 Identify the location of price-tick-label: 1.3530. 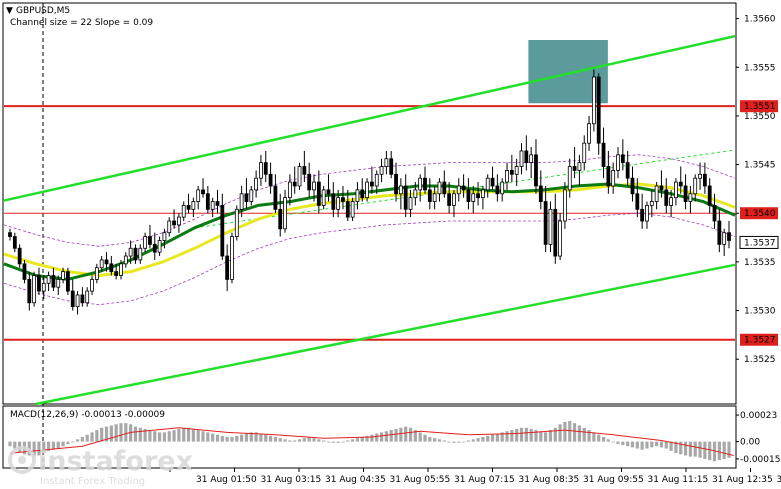
(760, 312).